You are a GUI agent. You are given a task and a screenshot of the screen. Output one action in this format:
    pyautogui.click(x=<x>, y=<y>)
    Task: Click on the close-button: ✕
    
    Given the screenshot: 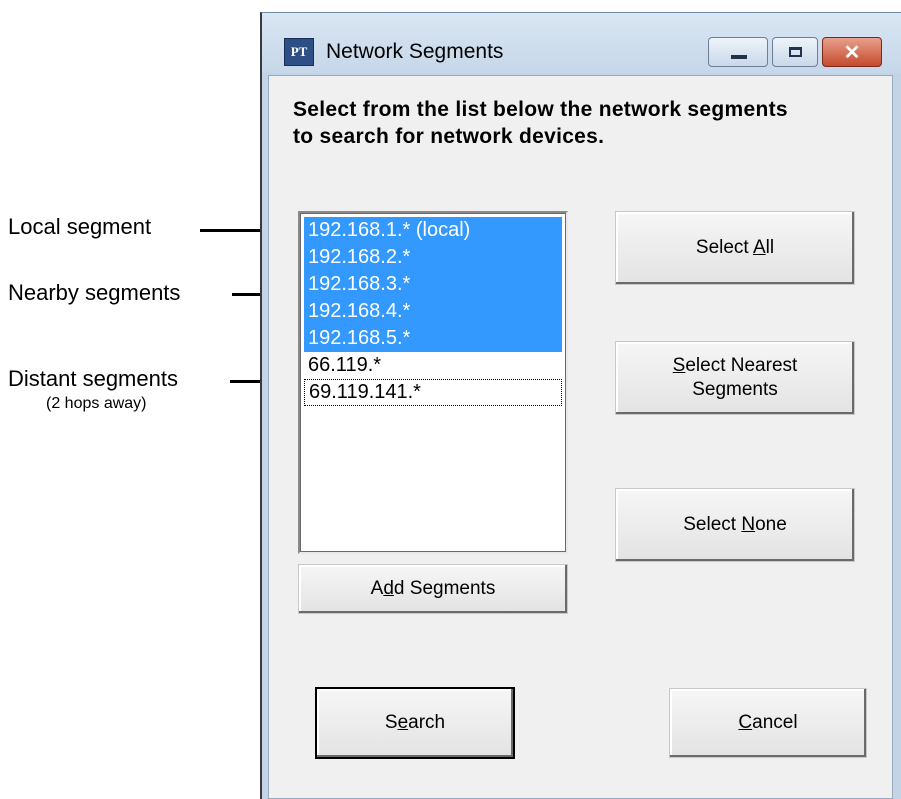 What is the action you would take?
    pyautogui.click(x=852, y=52)
    